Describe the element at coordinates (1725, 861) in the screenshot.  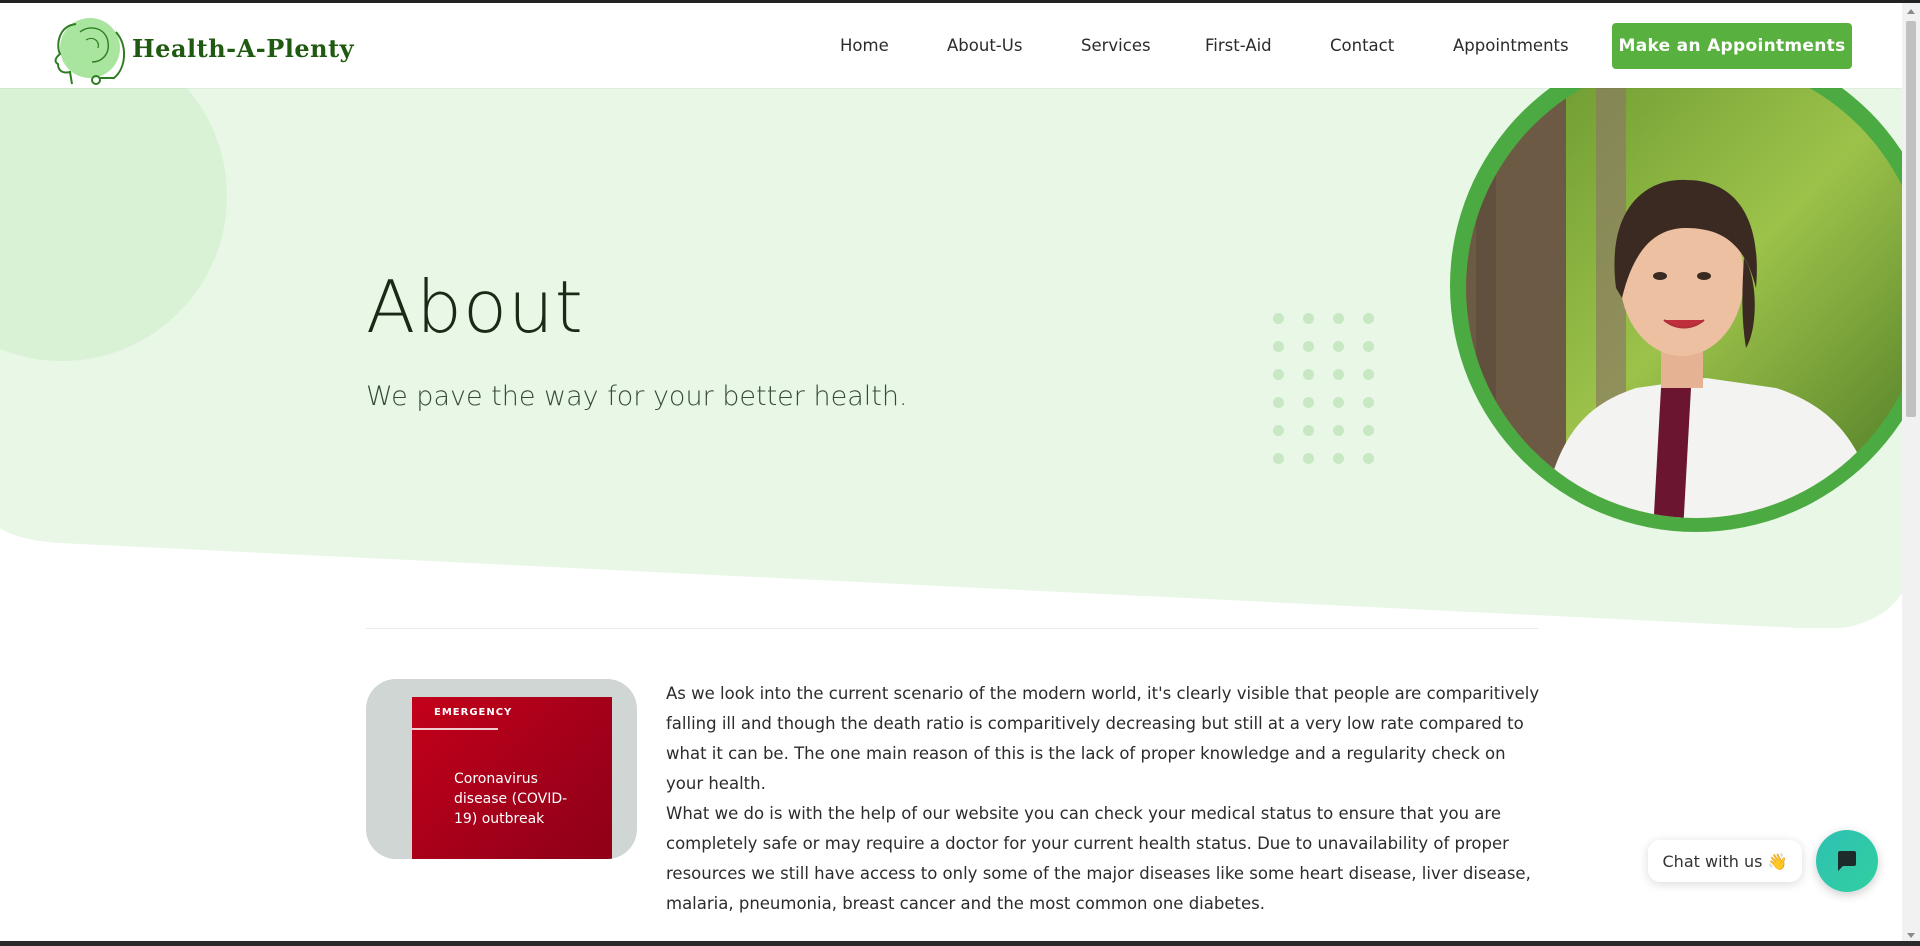
I see `chat-prompt: Chat with us 👋` at that location.